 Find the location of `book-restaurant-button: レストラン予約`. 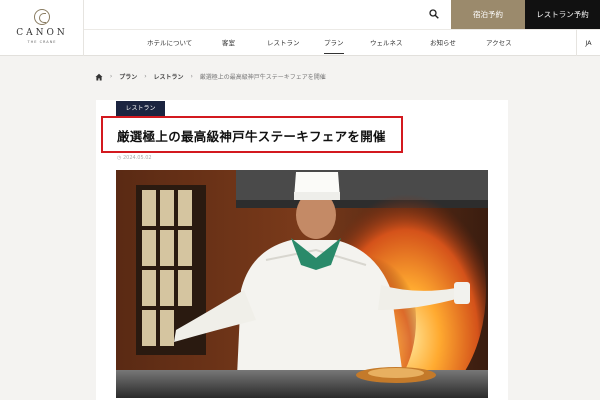

book-restaurant-button: レストラン予約 is located at coordinates (562, 14).